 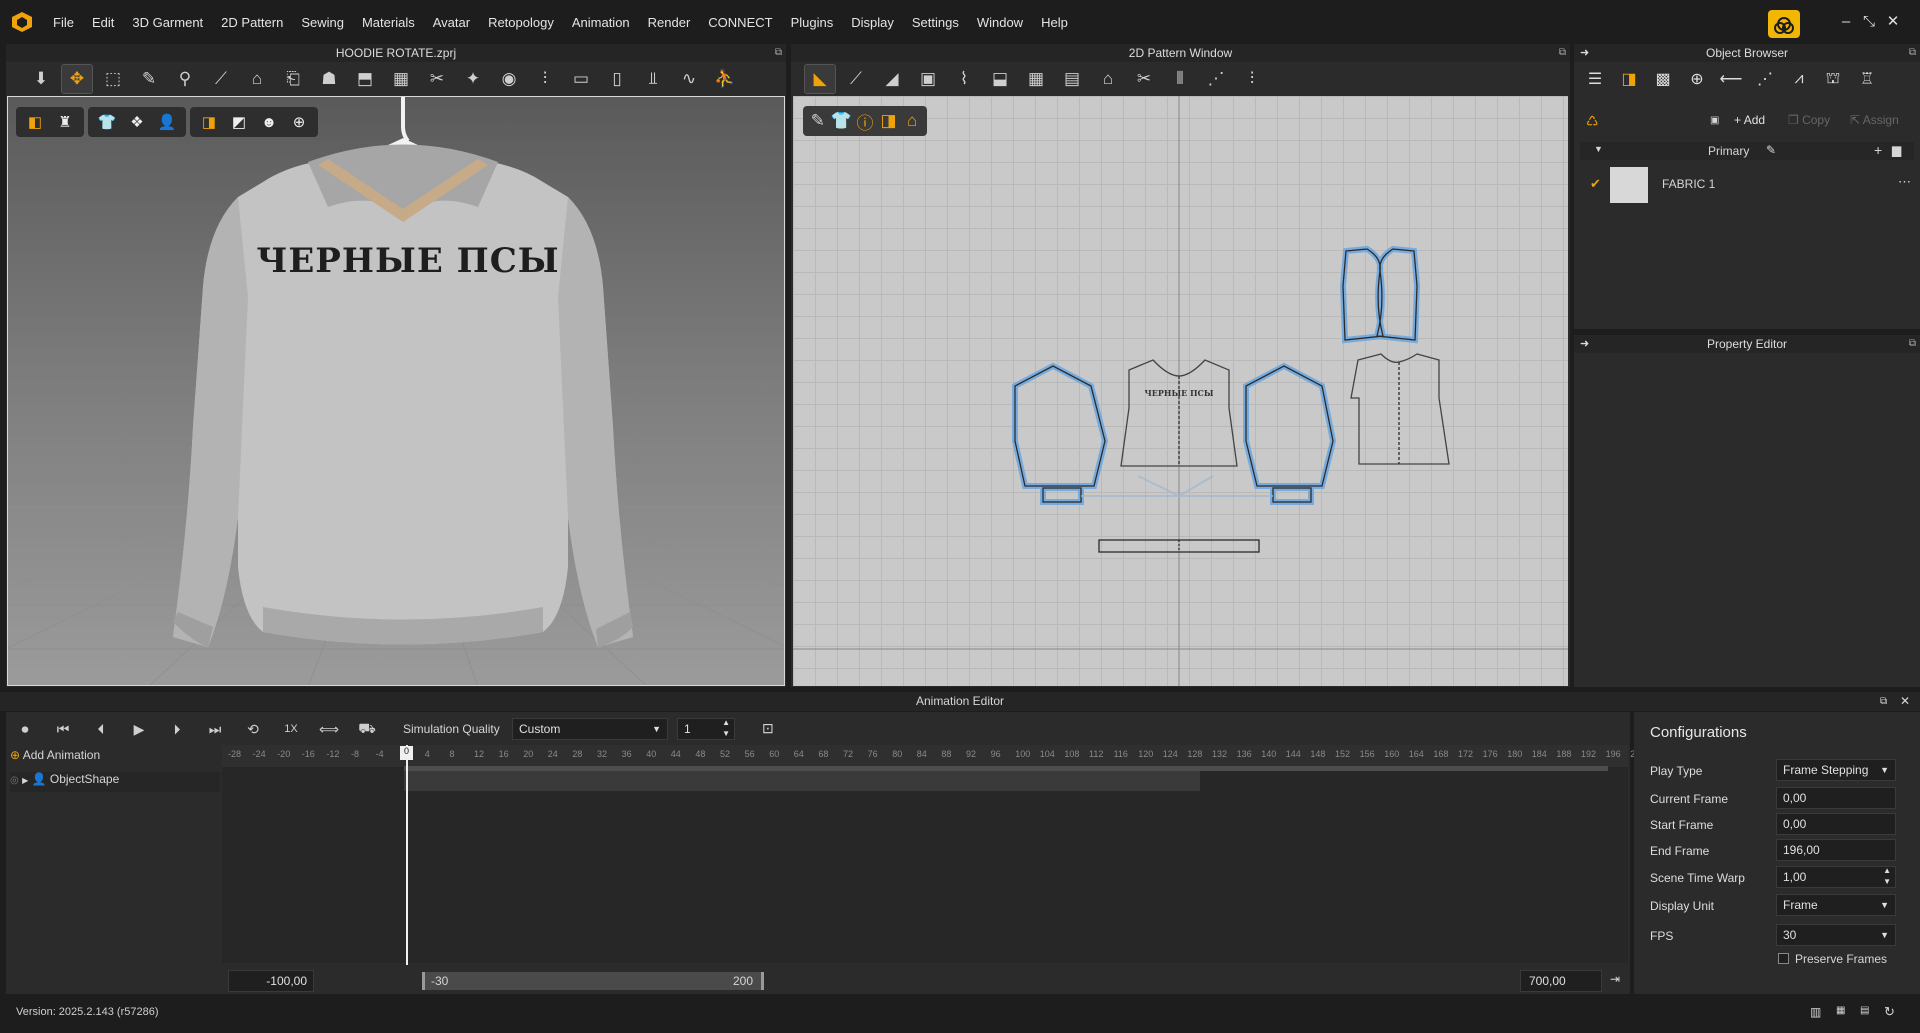 I want to click on add-animation-button: ⊕ Add Animation, so click(x=115, y=758).